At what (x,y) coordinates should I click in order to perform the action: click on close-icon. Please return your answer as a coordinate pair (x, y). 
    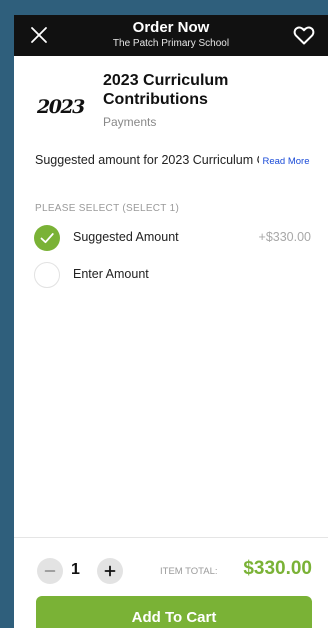
    Looking at the image, I should click on (39, 35).